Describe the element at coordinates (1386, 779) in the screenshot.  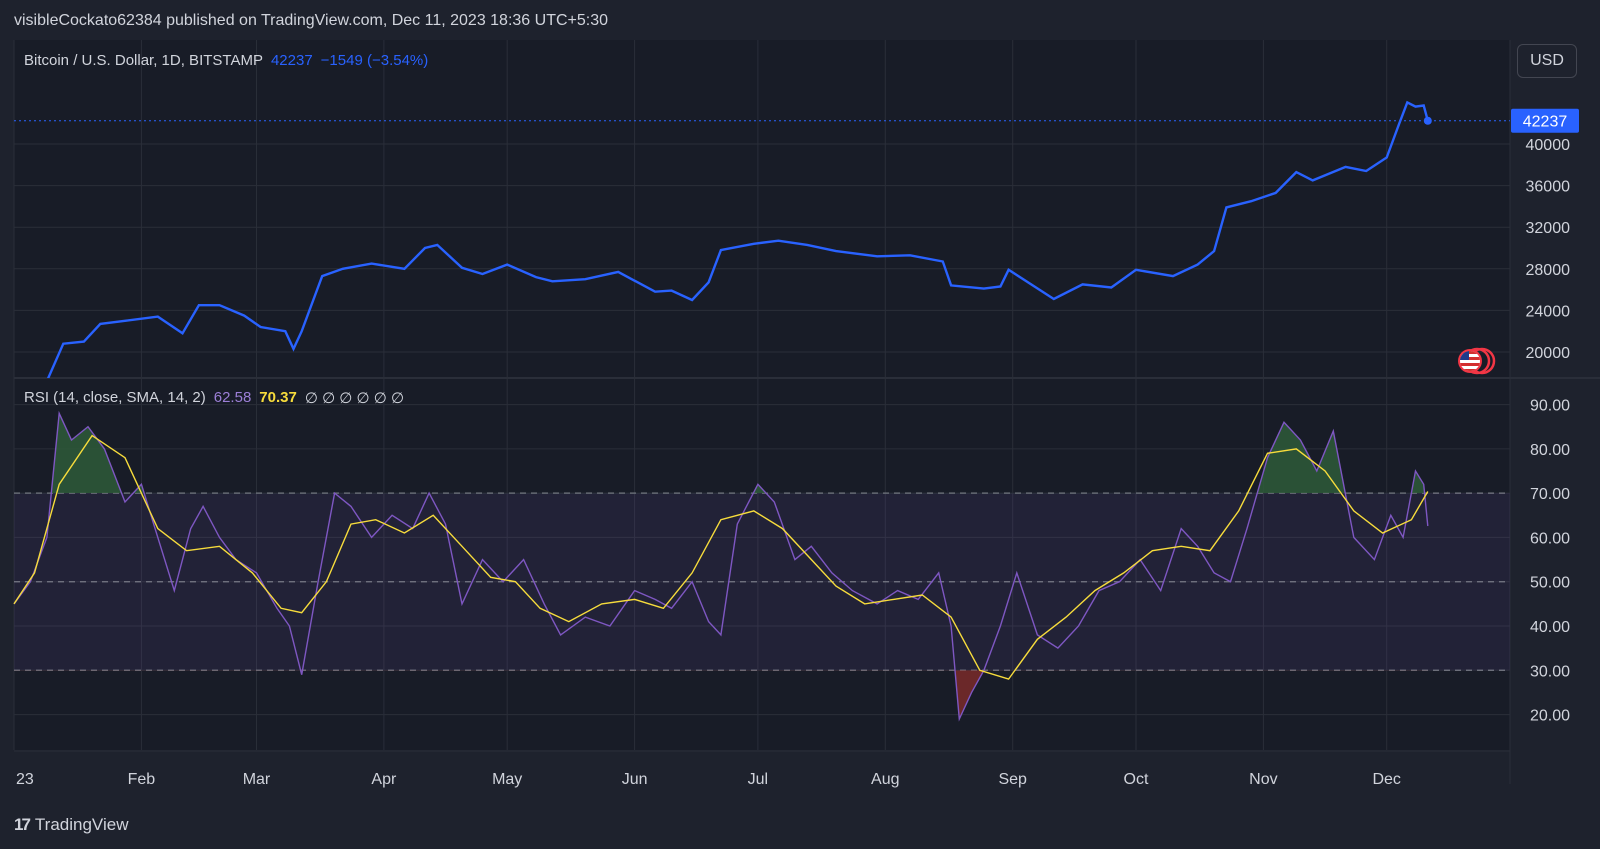
I see `time-tick-label: Dec` at that location.